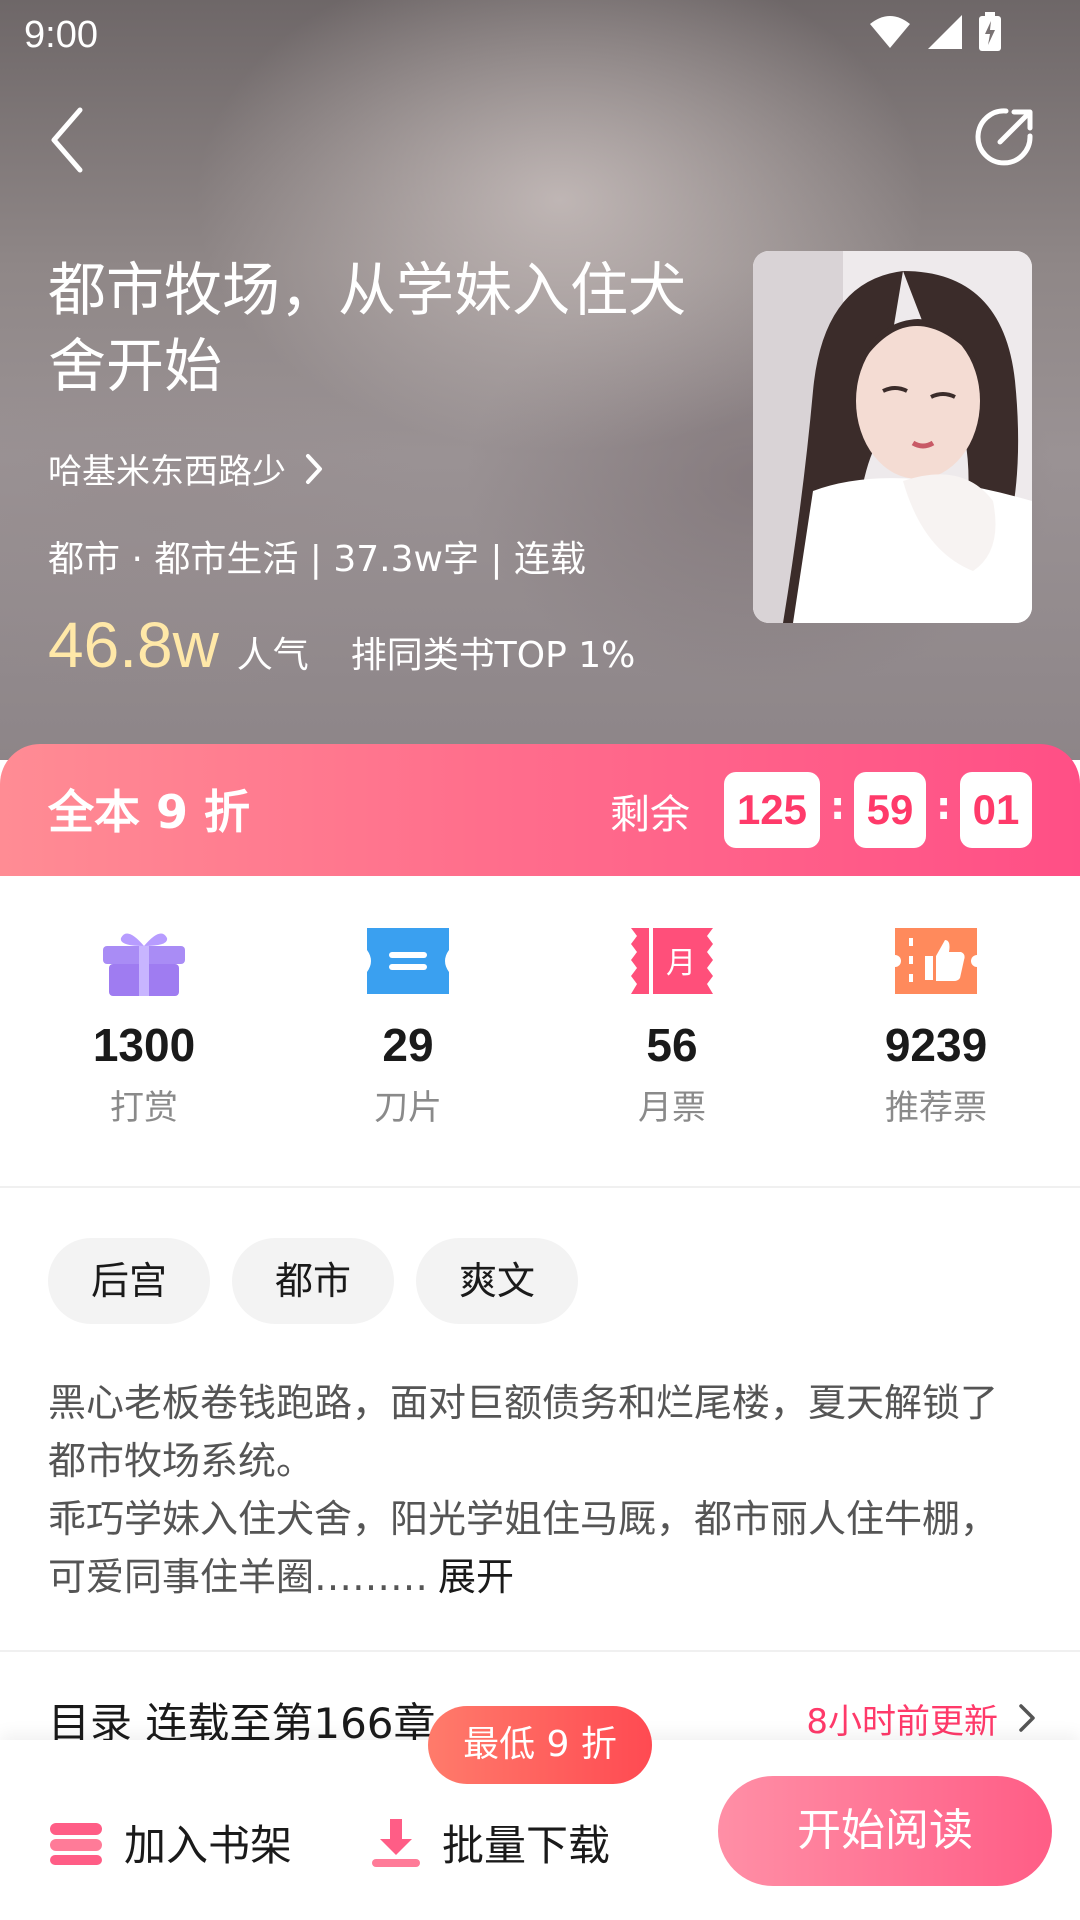 This screenshot has height=1920, width=1080. Describe the element at coordinates (317, 559) in the screenshot. I see `book-meta: 都市 · 都市生活 | 37.3w字 | 连载` at that location.